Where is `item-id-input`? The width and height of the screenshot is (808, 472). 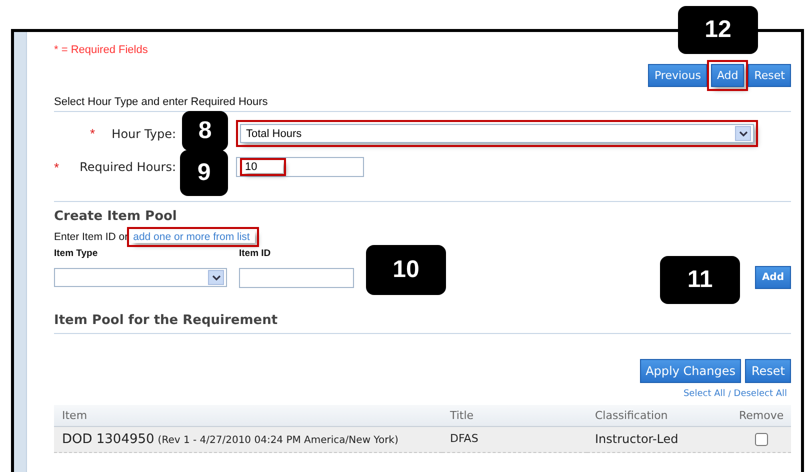 item-id-input is located at coordinates (296, 278).